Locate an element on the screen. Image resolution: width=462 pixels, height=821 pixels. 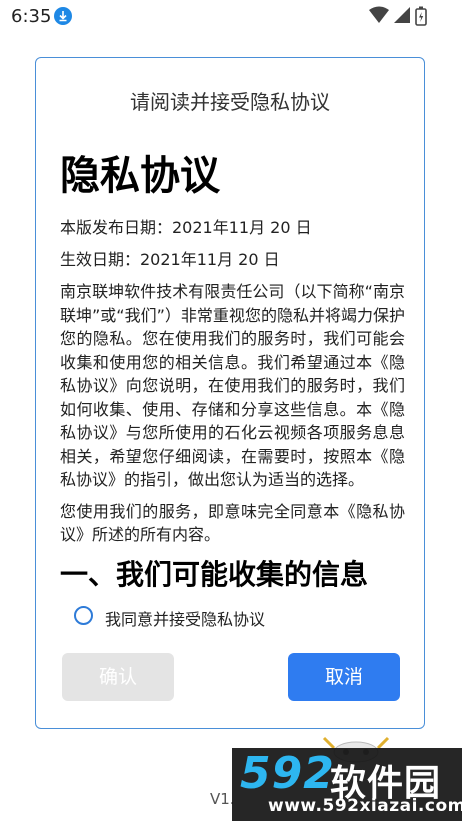
battery-icon is located at coordinates (421, 18).